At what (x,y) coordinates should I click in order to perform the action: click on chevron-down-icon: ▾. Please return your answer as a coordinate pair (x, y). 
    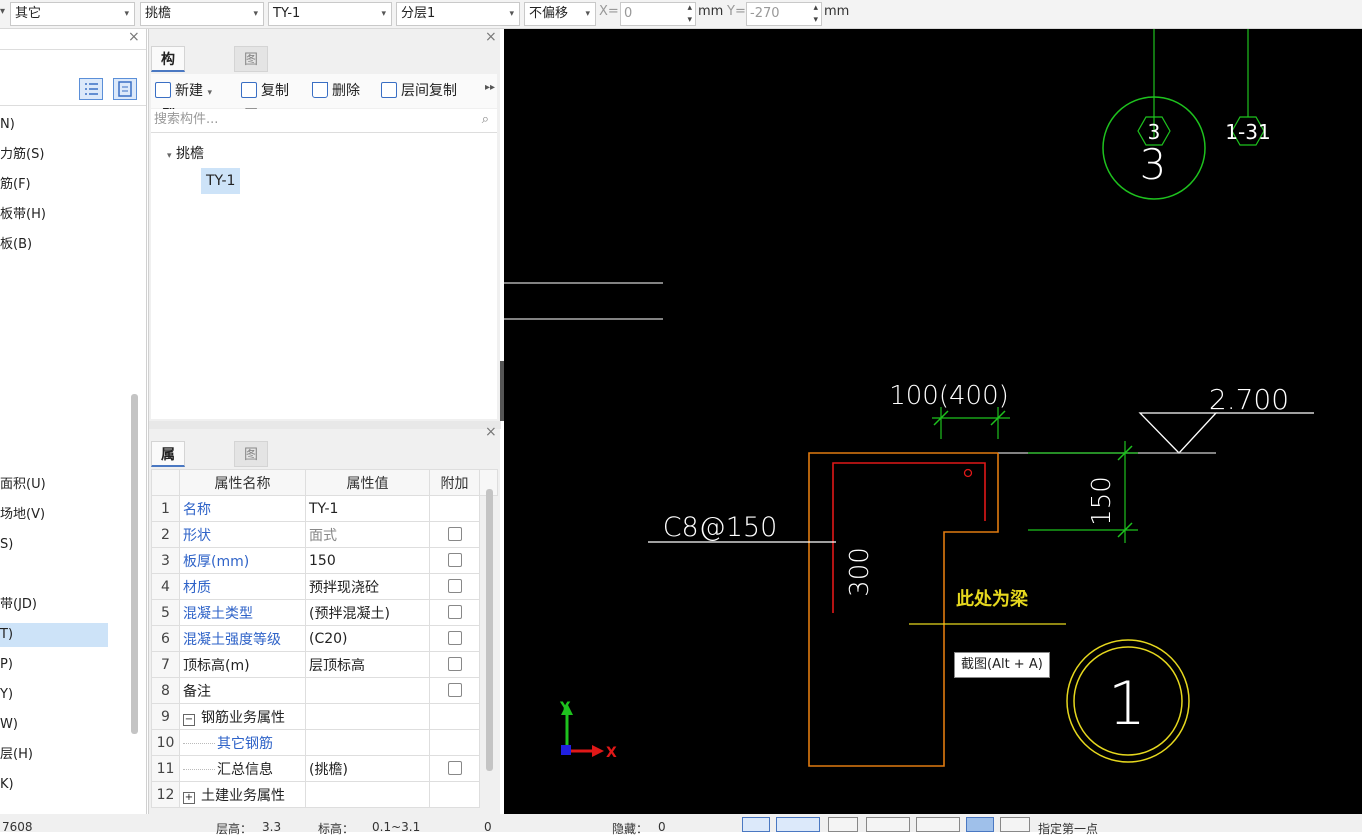
    Looking at the image, I should click on (2, 11).